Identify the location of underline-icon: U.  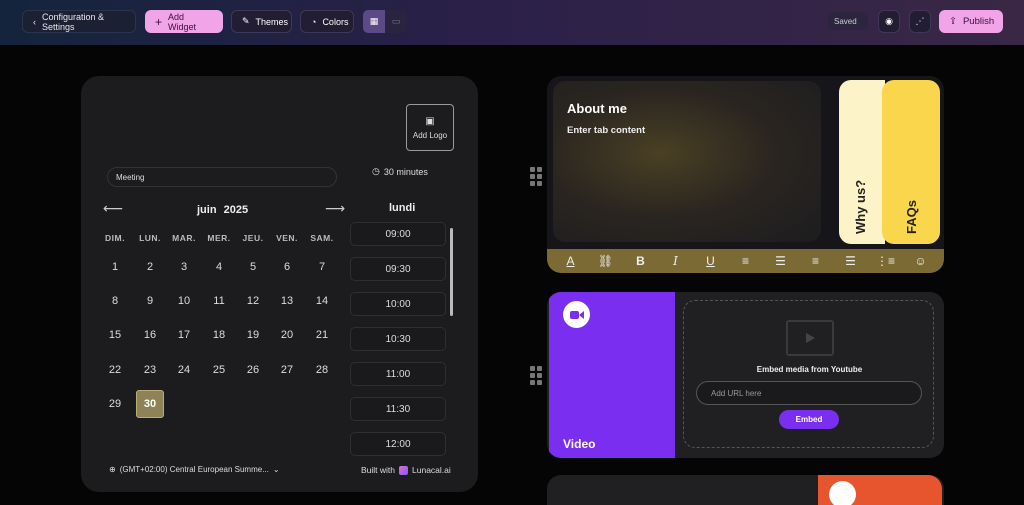
(711, 261).